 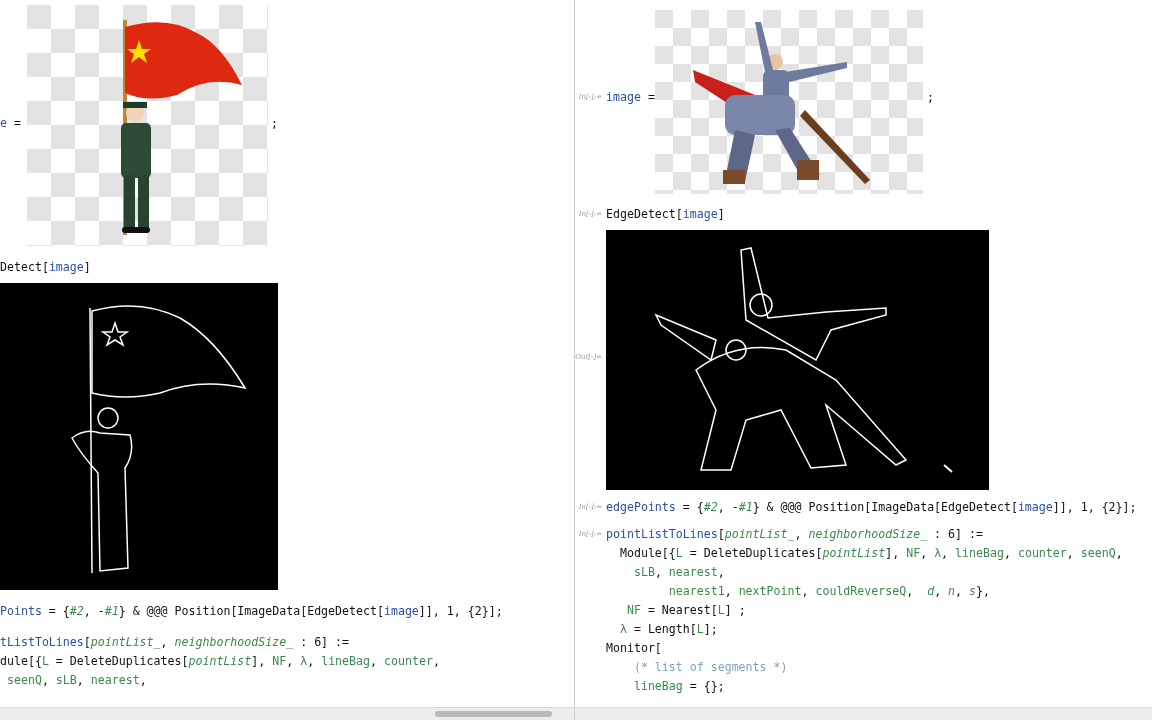 What do you see at coordinates (665, 214) in the screenshot?
I see `code-line: EdgeDetect[image]` at bounding box center [665, 214].